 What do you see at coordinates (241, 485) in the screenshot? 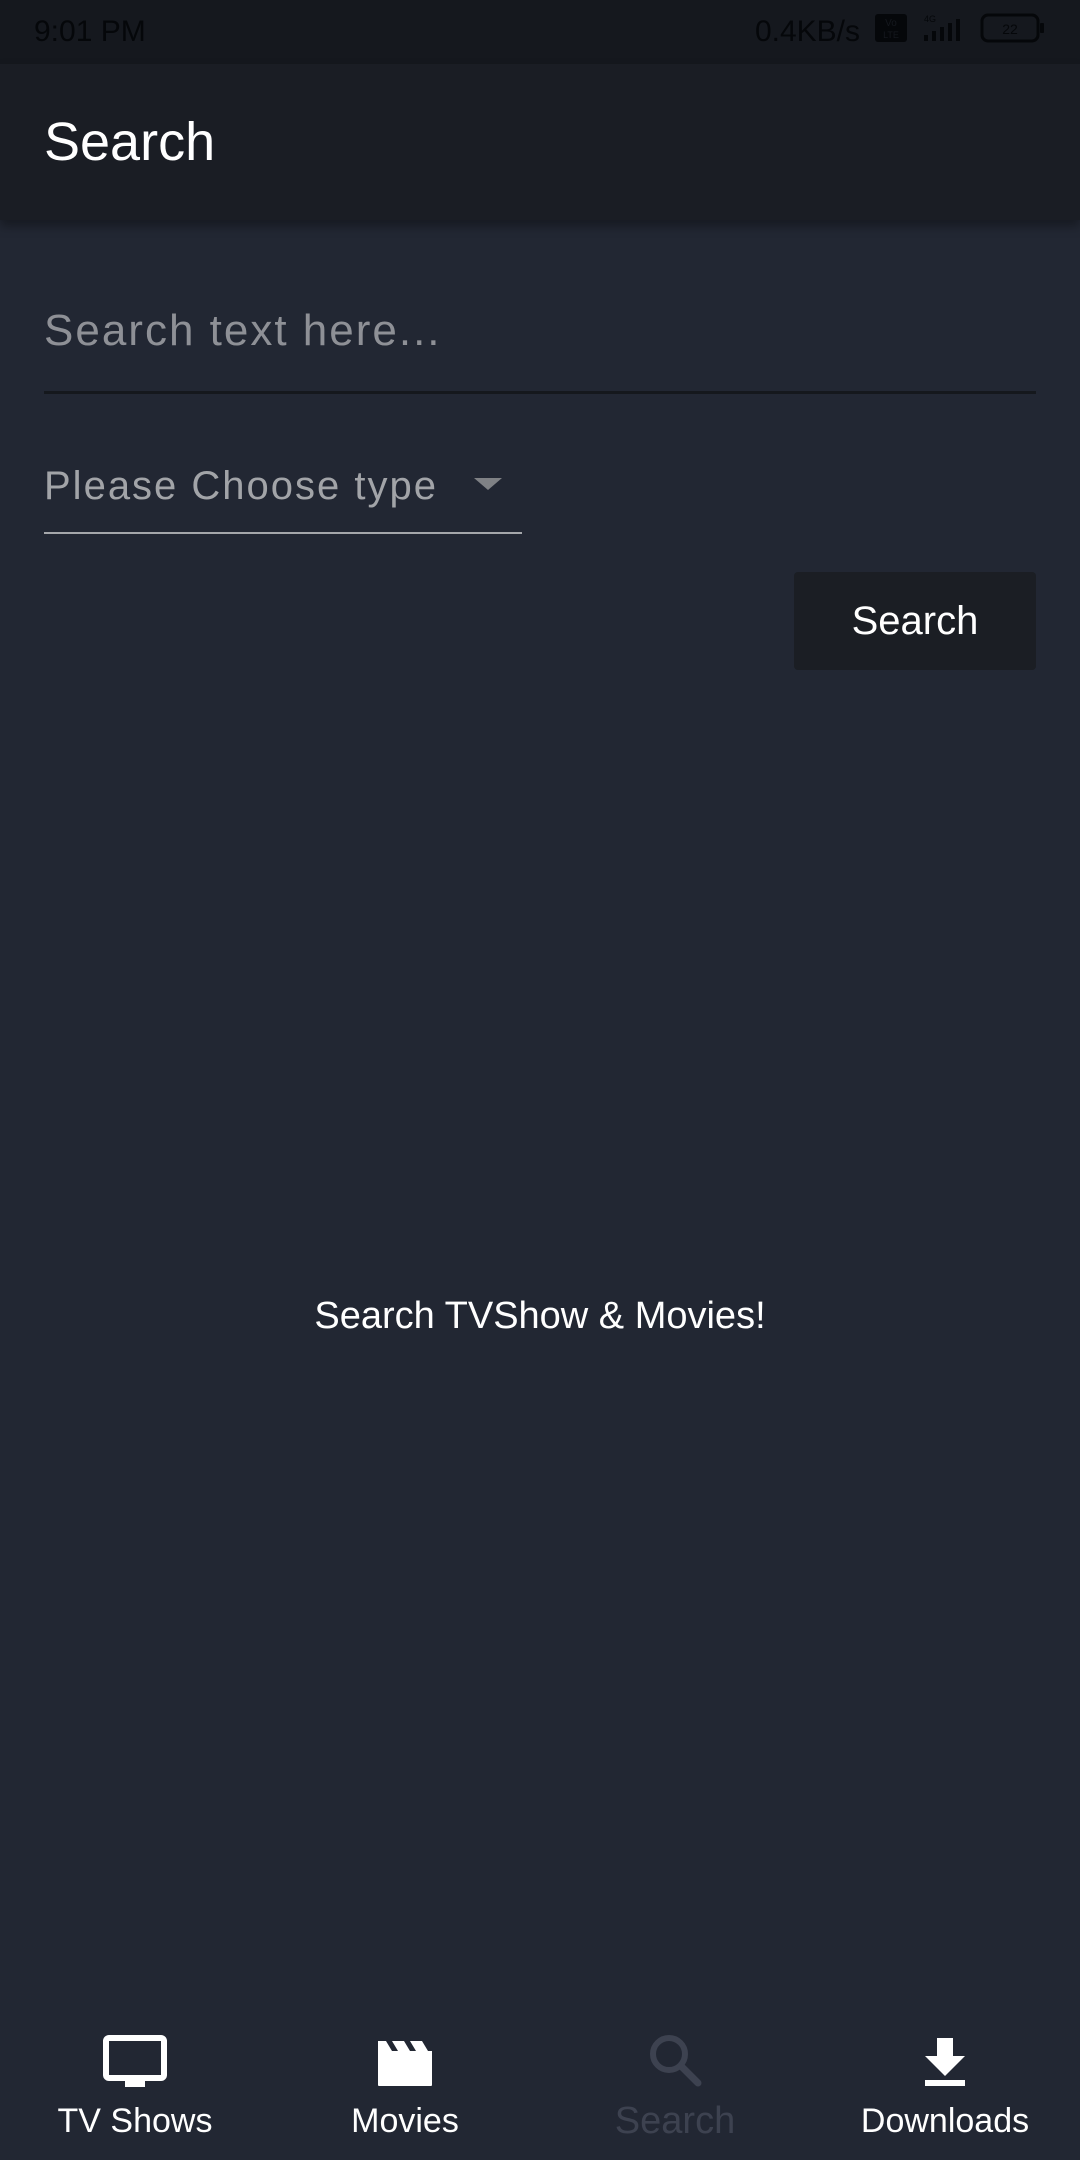
I see `type-dropdown-label: Please Choose type` at bounding box center [241, 485].